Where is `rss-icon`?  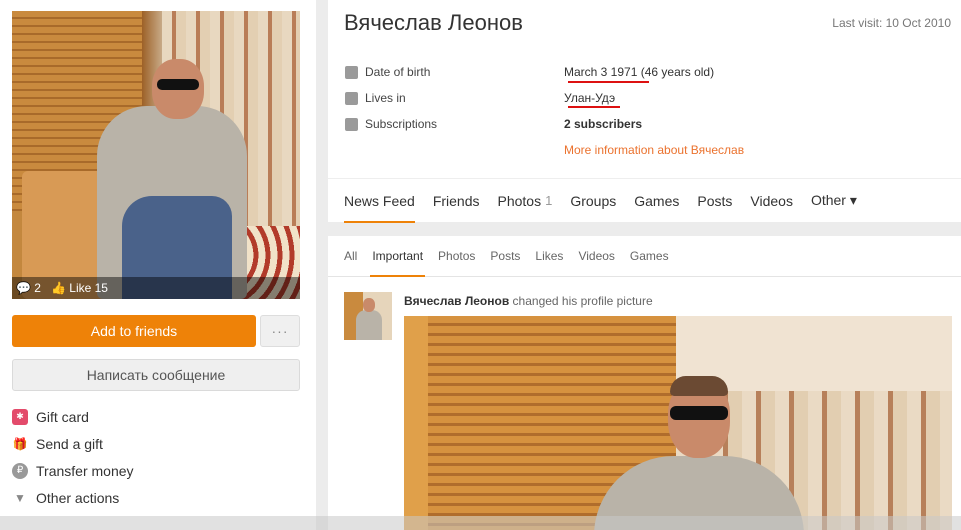
rss-icon is located at coordinates (351, 124).